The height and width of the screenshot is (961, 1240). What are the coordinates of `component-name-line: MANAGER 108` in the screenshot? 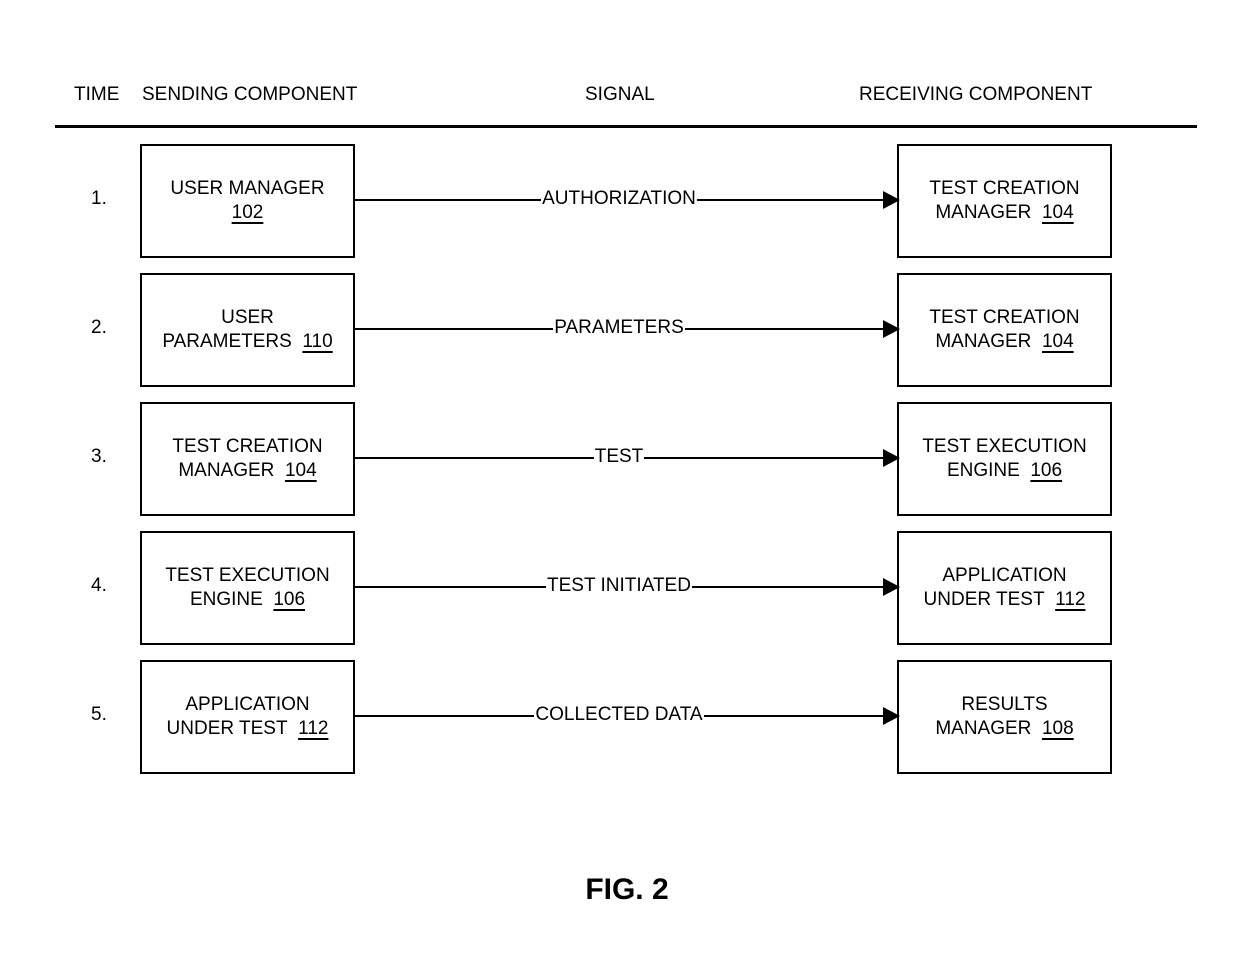 It's located at (1004, 729).